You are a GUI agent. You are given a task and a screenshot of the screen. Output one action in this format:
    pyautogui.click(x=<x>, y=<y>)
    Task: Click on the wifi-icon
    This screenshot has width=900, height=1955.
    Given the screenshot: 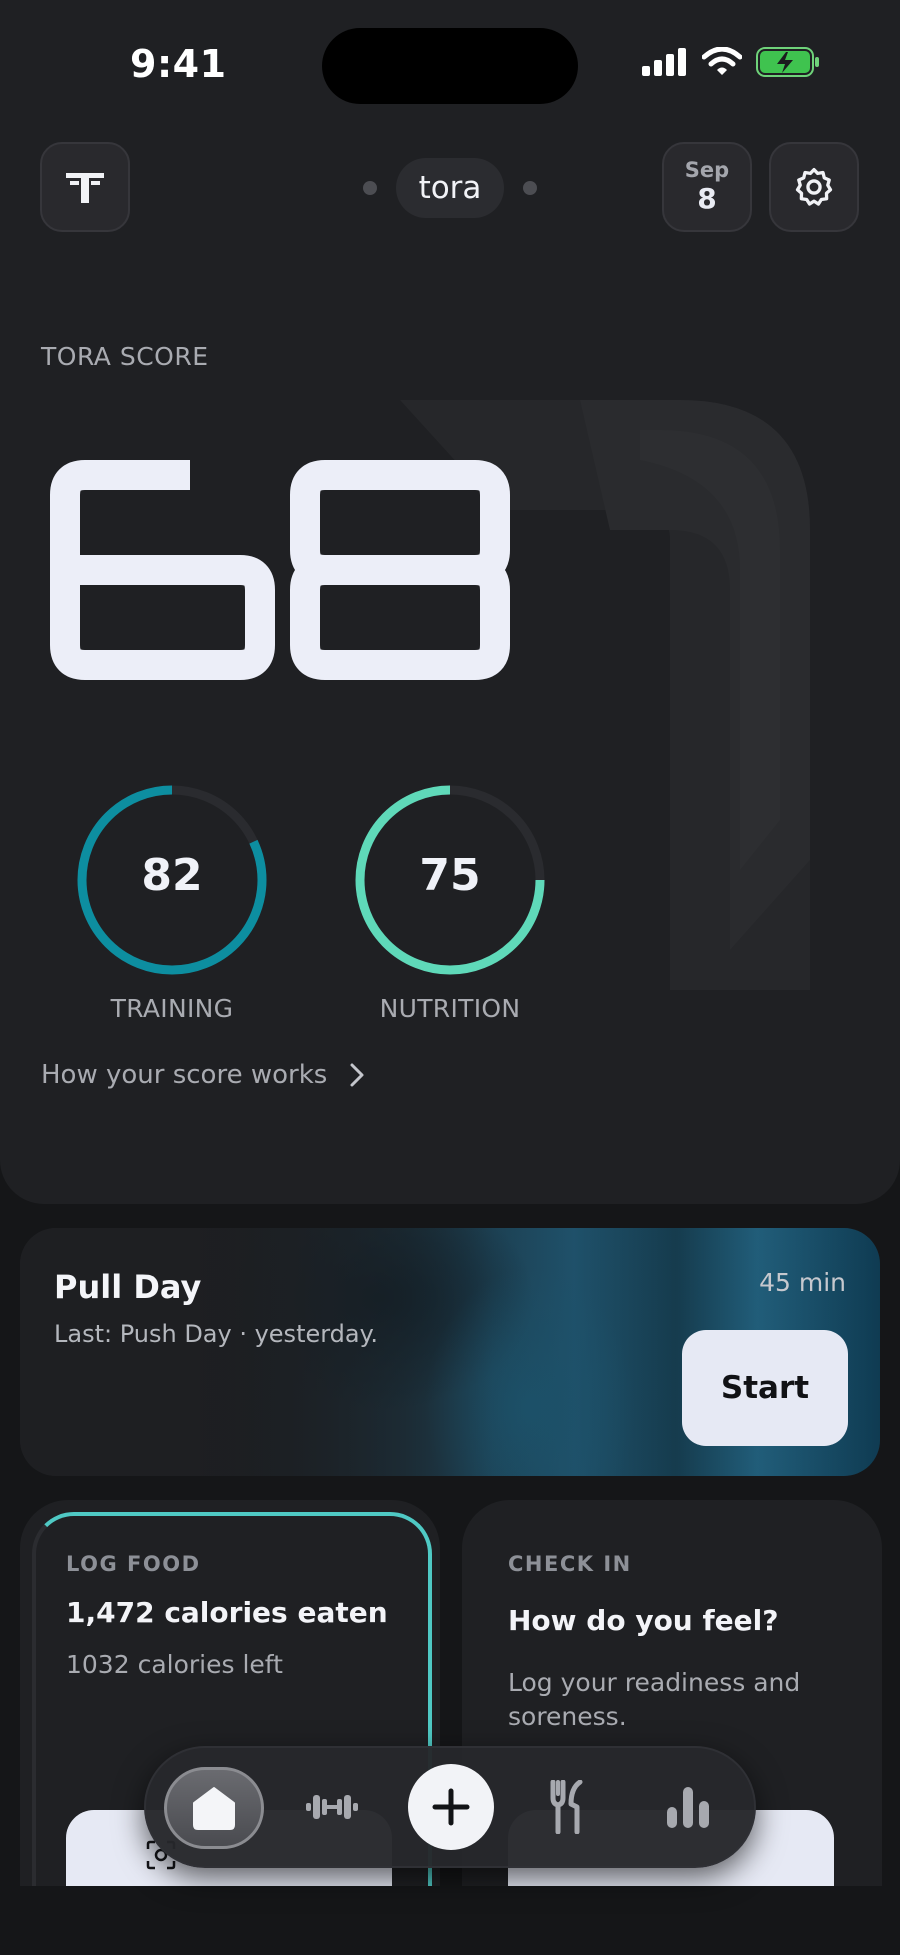 What is the action you would take?
    pyautogui.click(x=722, y=61)
    